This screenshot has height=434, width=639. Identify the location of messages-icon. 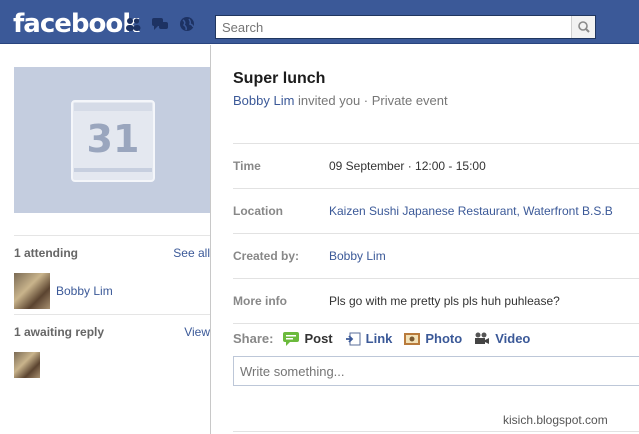
(160, 24).